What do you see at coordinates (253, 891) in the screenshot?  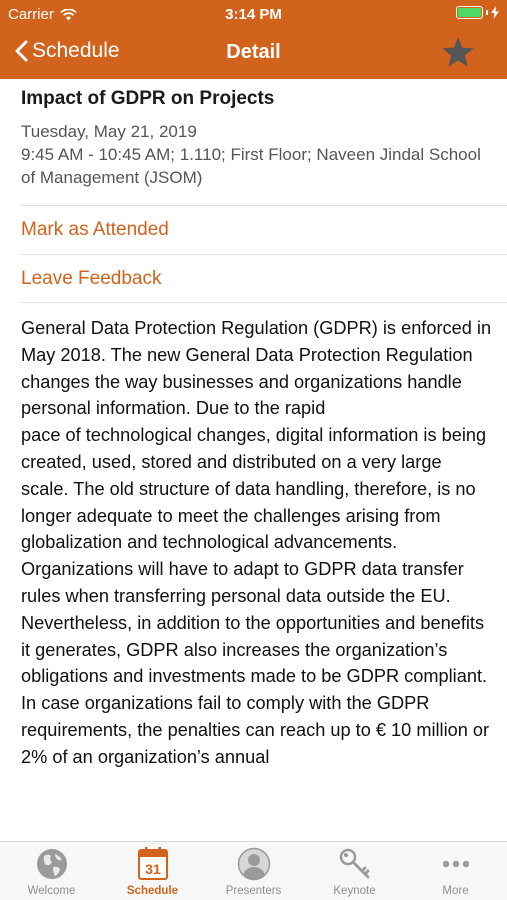 I see `tab-label: Presenters` at bounding box center [253, 891].